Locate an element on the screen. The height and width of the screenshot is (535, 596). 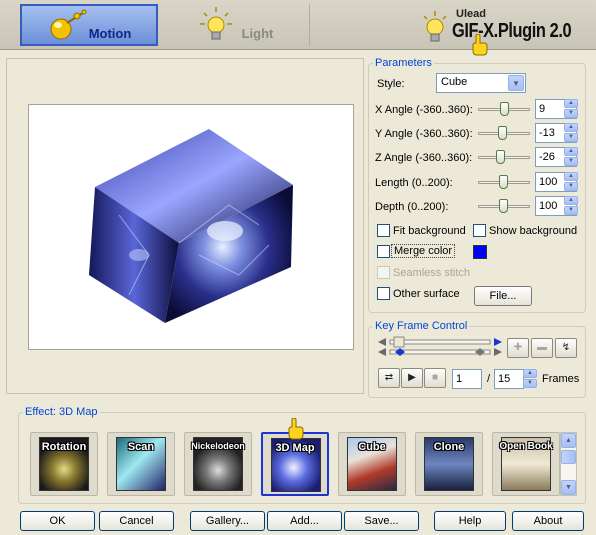
total-frames-spinner: ▲ ▼ is located at coordinates (530, 379).